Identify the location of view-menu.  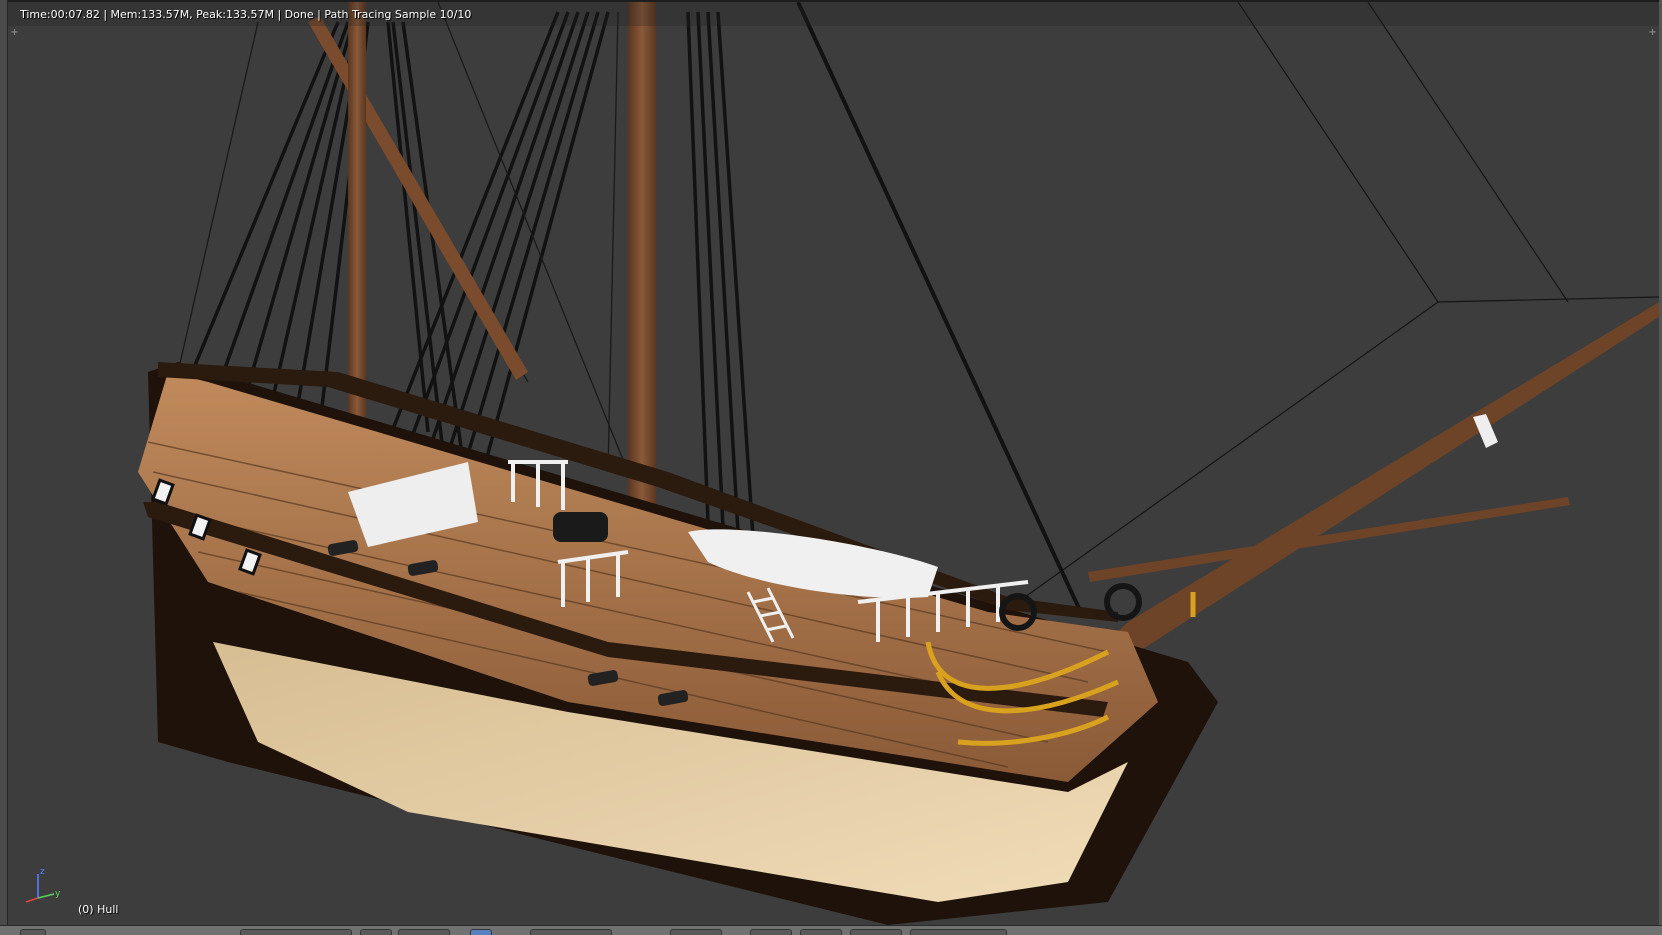
(128, 932).